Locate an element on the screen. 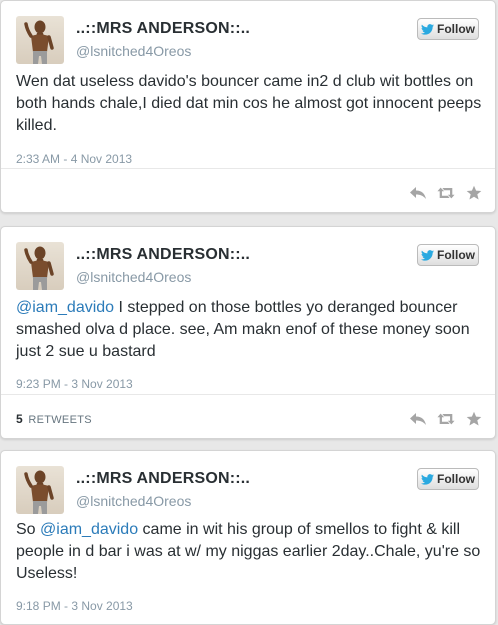 The image size is (498, 625). timestamp: 2:33 AM - 4 Nov 2013 is located at coordinates (74, 159).